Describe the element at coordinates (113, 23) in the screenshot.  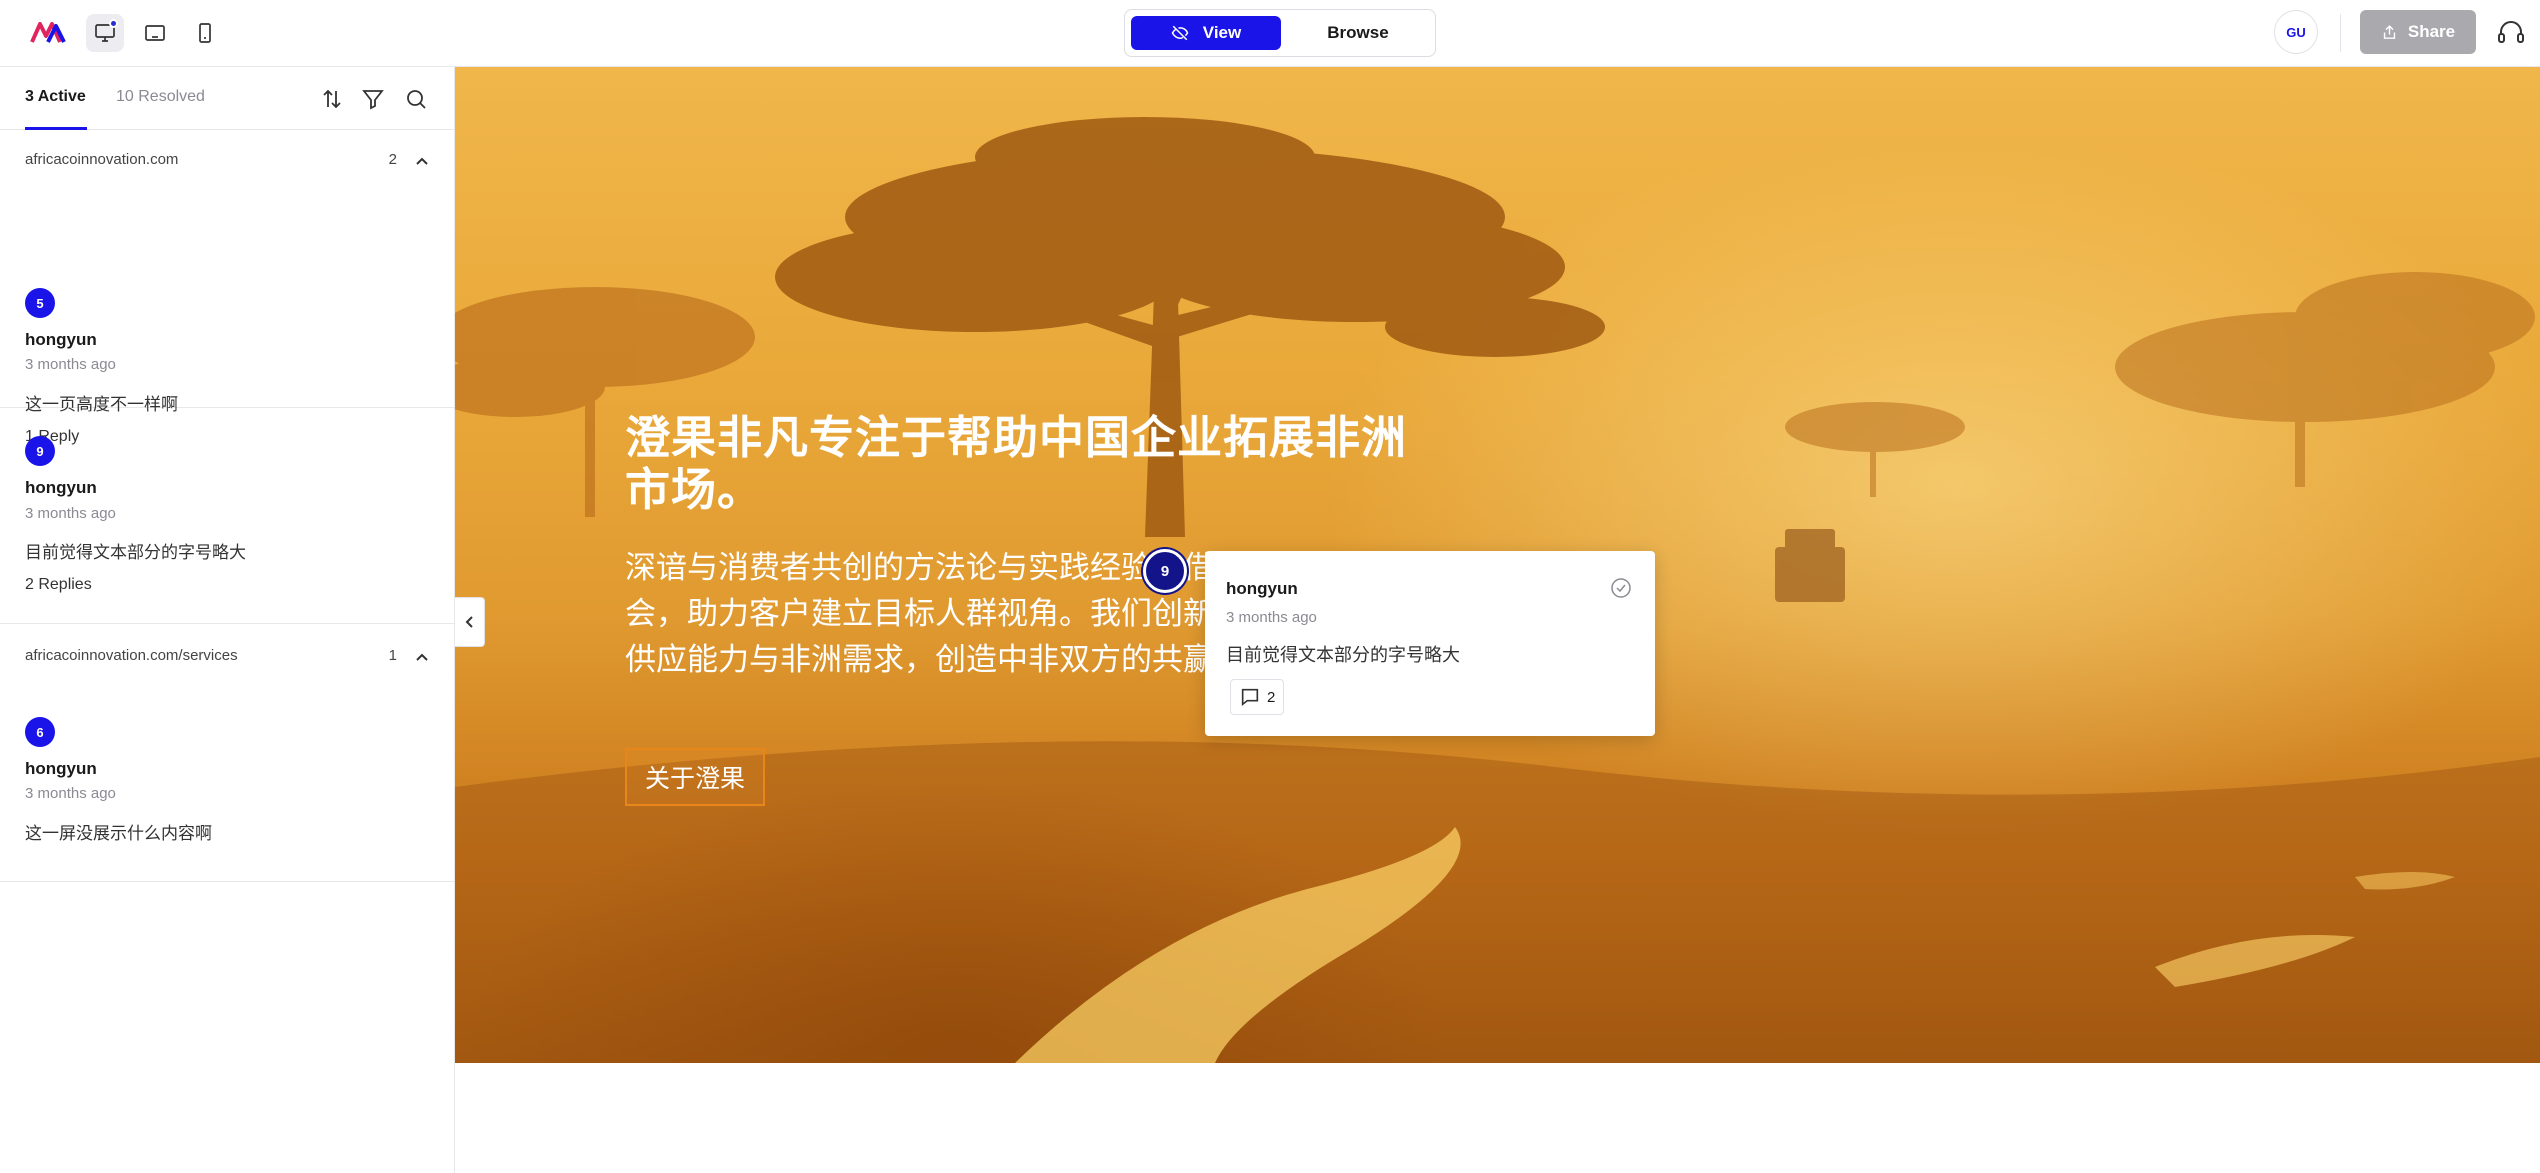
I see `notification-dot` at that location.